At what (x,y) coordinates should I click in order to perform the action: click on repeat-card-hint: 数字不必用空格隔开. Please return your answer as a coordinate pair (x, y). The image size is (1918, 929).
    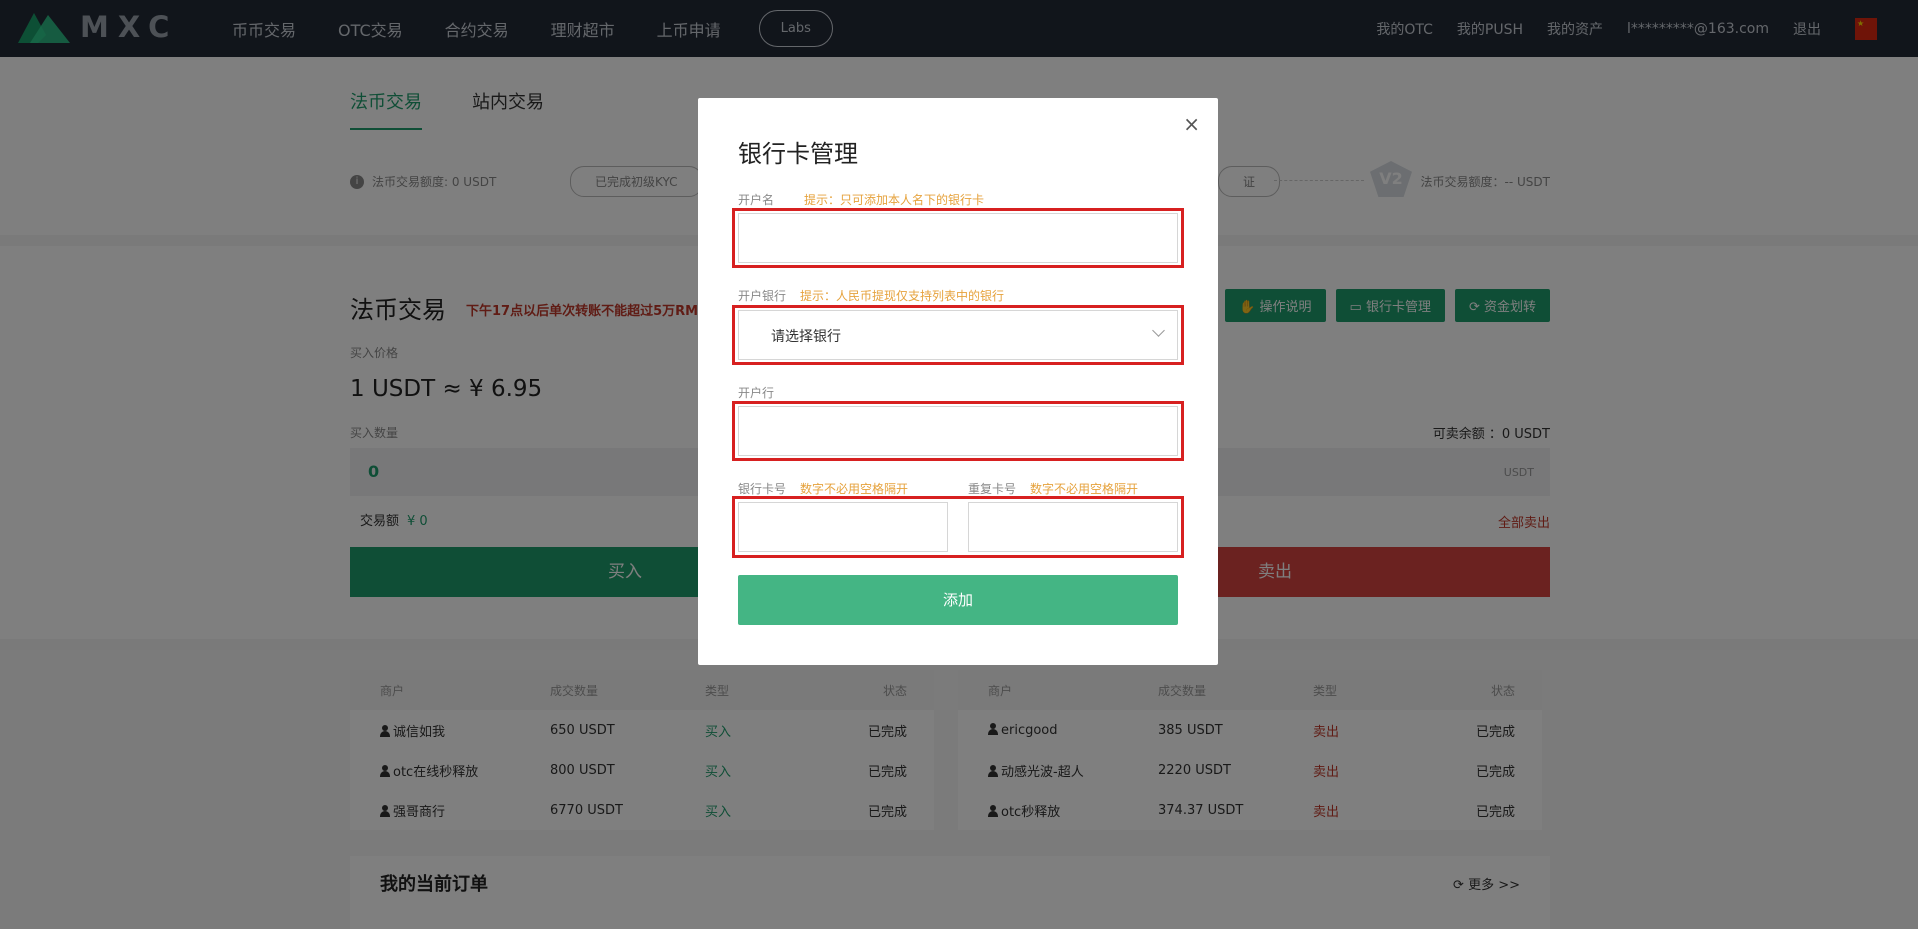
    Looking at the image, I should click on (1084, 489).